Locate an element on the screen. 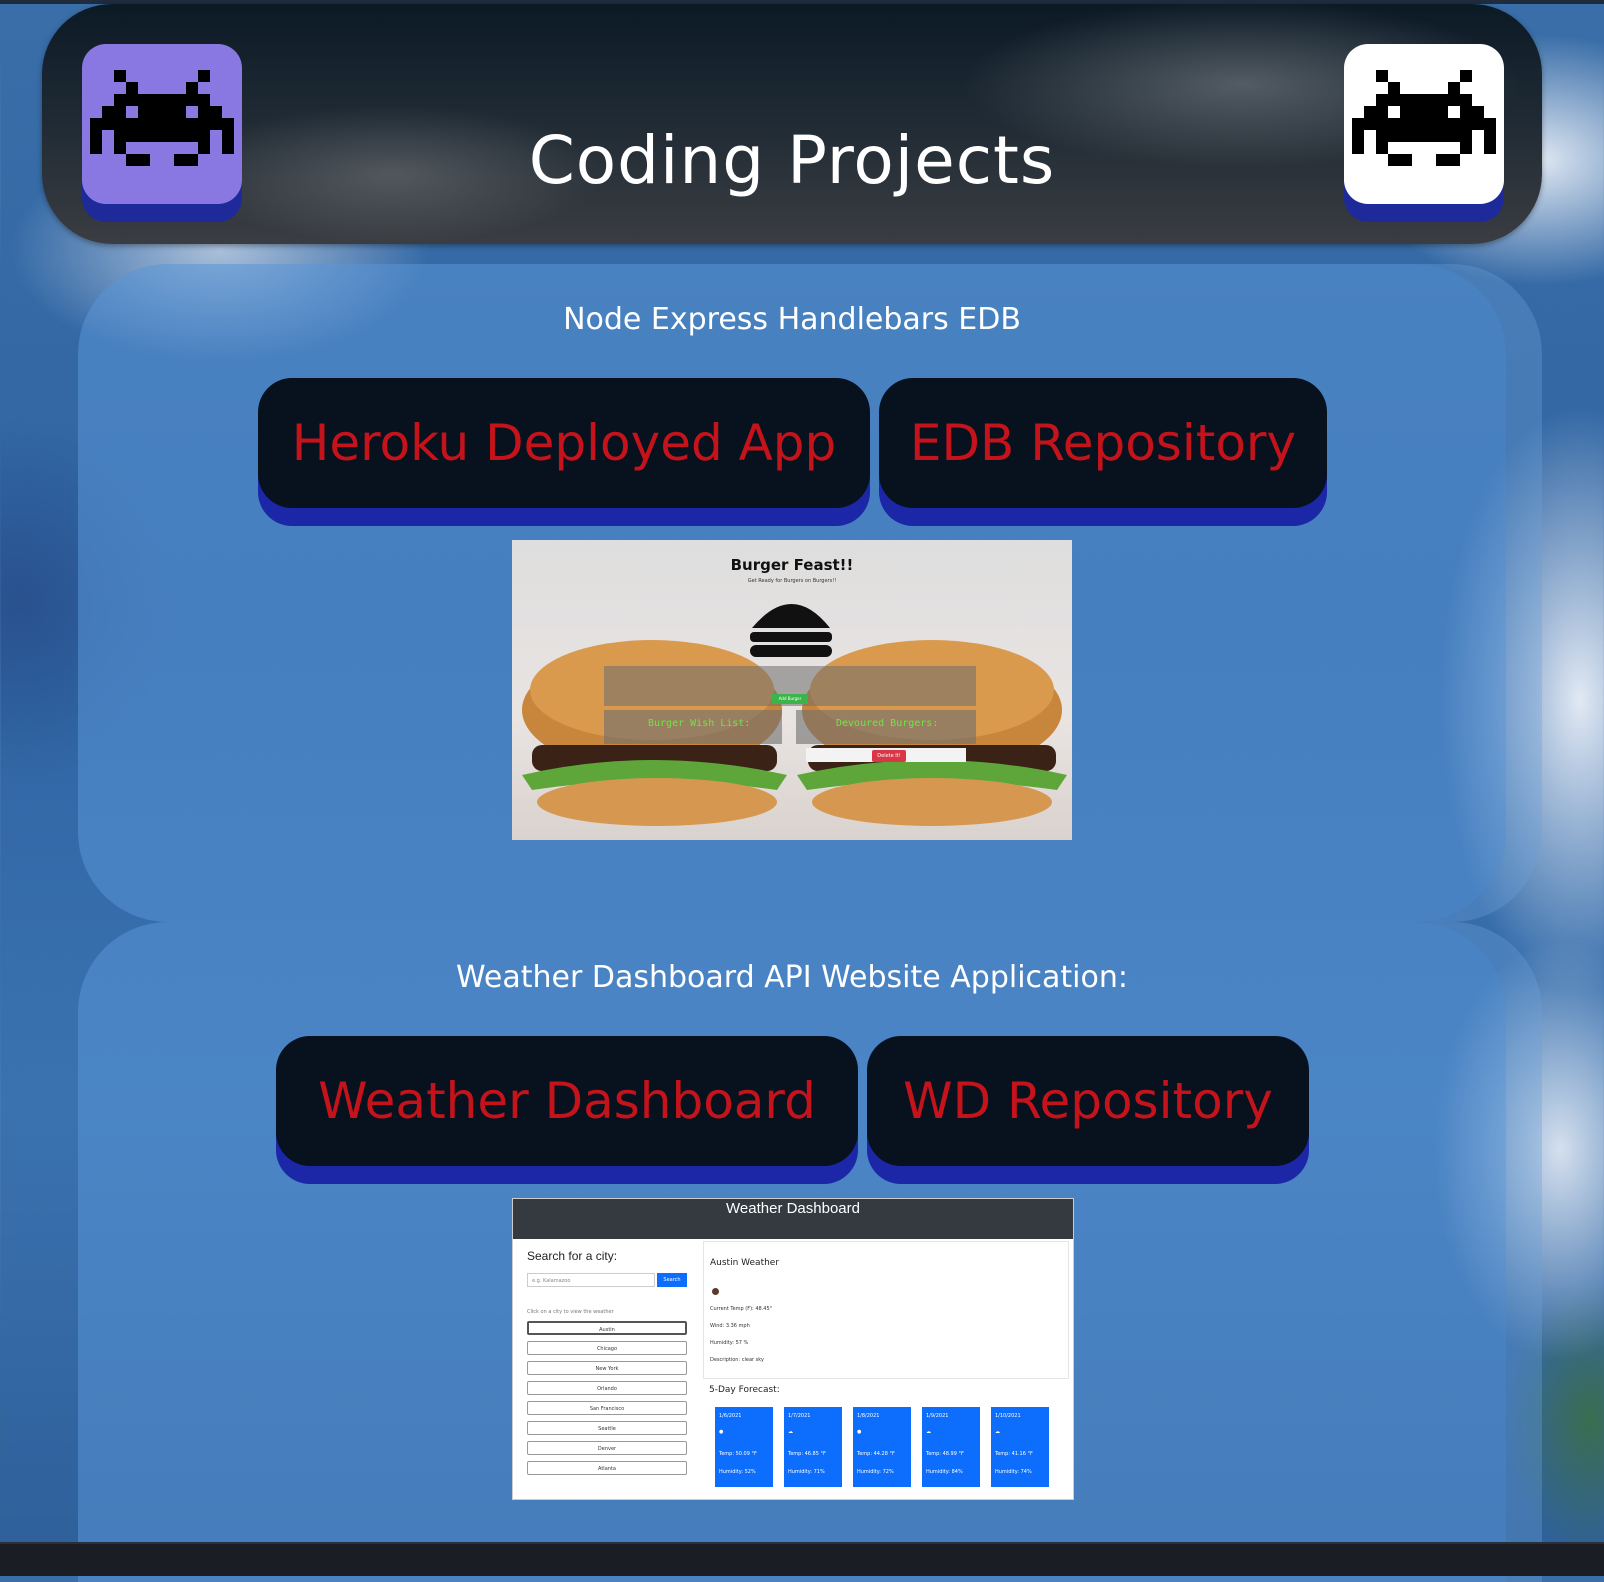  delete-burger-button: Delete It! is located at coordinates (889, 756).